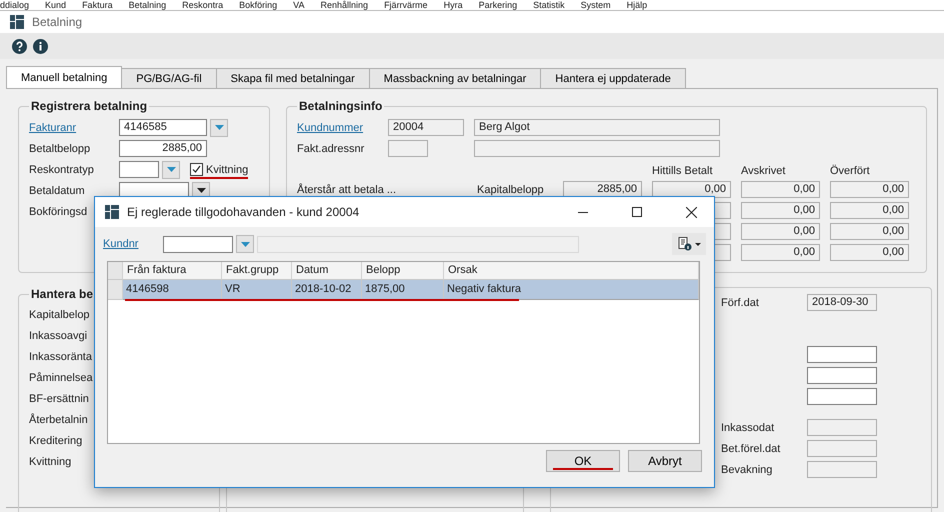 The height and width of the screenshot is (512, 944). I want to click on help-icon, so click(19, 46).